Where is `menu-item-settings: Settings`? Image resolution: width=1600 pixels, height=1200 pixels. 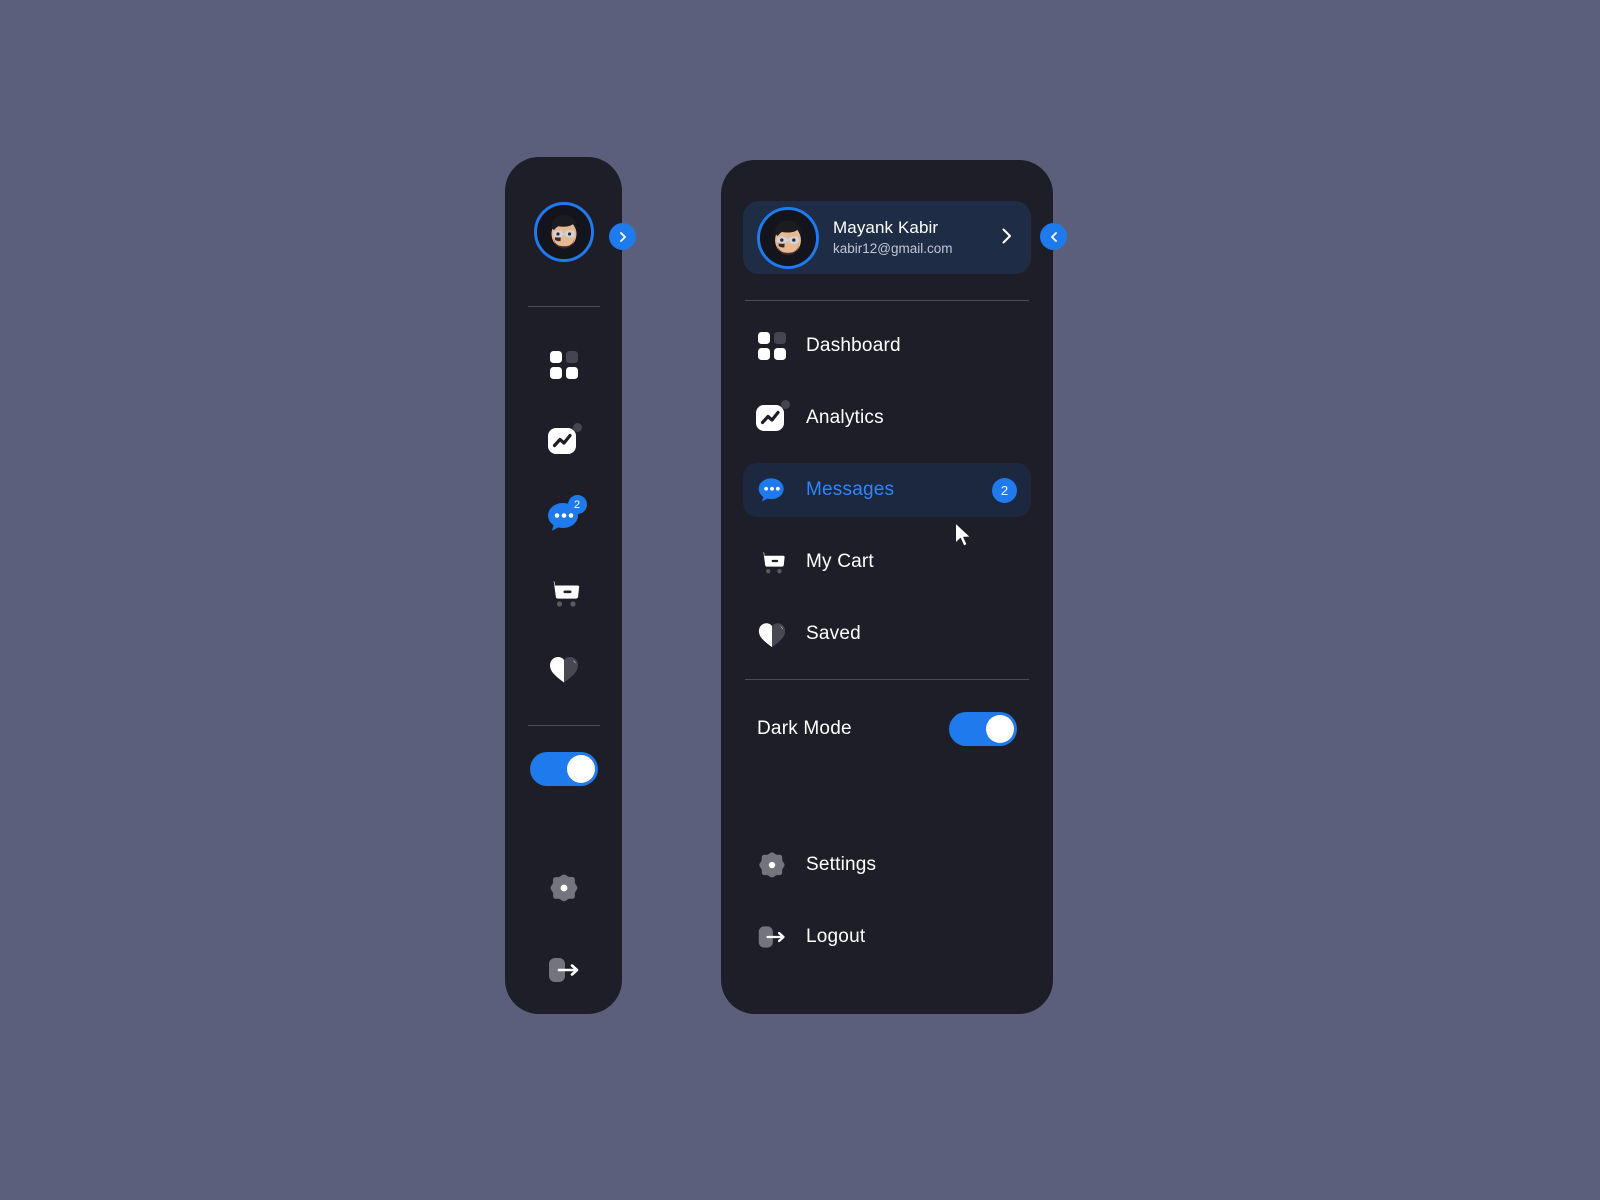 menu-item-settings: Settings is located at coordinates (887, 865).